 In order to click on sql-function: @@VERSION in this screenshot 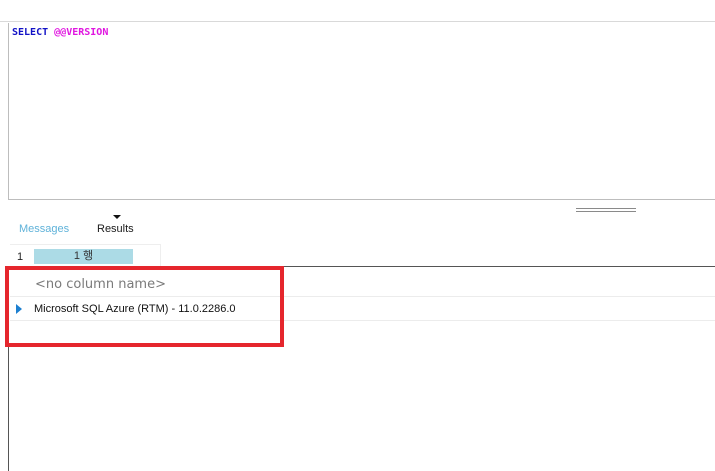, I will do `click(81, 32)`.